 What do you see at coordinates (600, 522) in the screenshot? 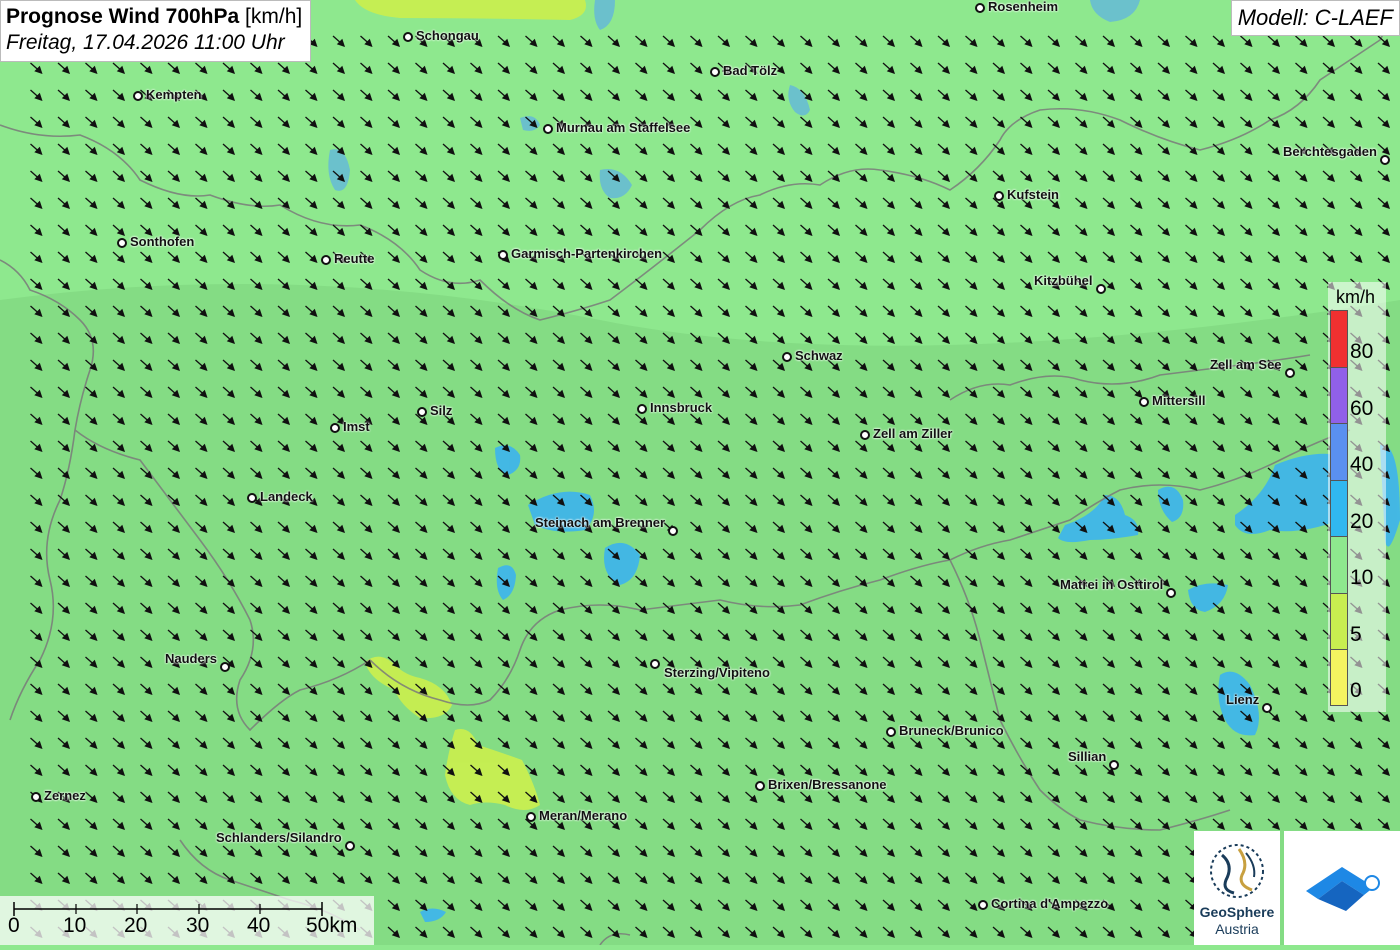
I see `city-label: Steinach am Brenner` at bounding box center [600, 522].